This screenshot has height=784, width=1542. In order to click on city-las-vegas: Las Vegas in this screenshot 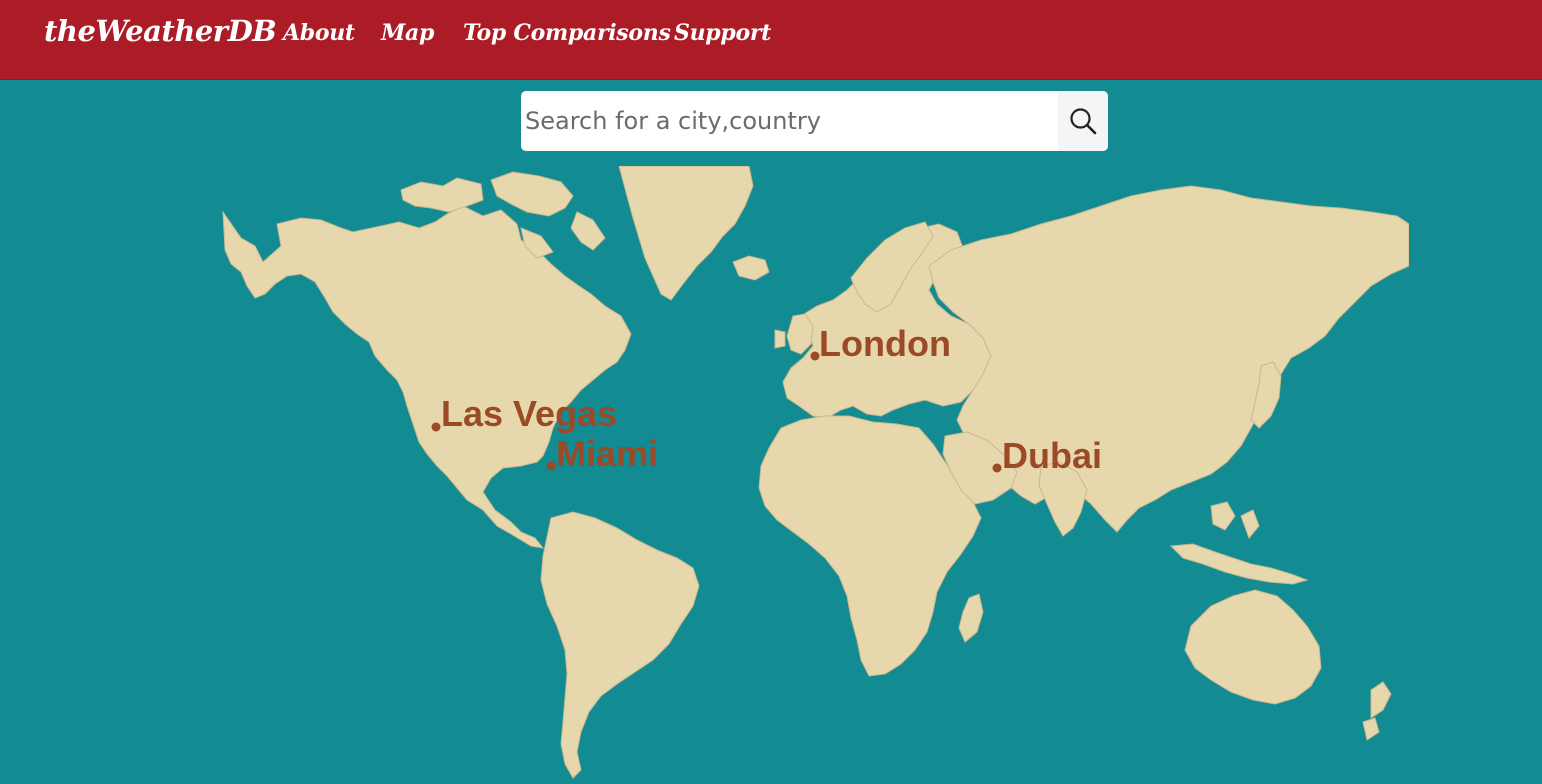, I will do `click(524, 413)`.